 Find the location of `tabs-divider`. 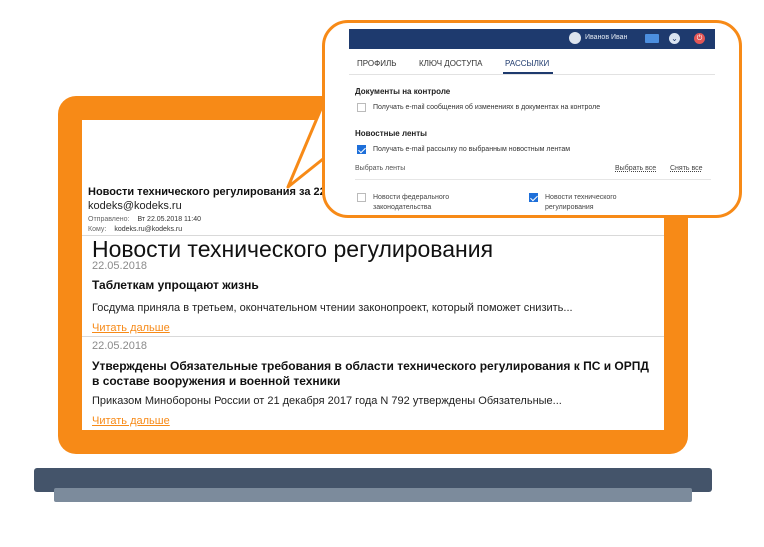

tabs-divider is located at coordinates (532, 74).